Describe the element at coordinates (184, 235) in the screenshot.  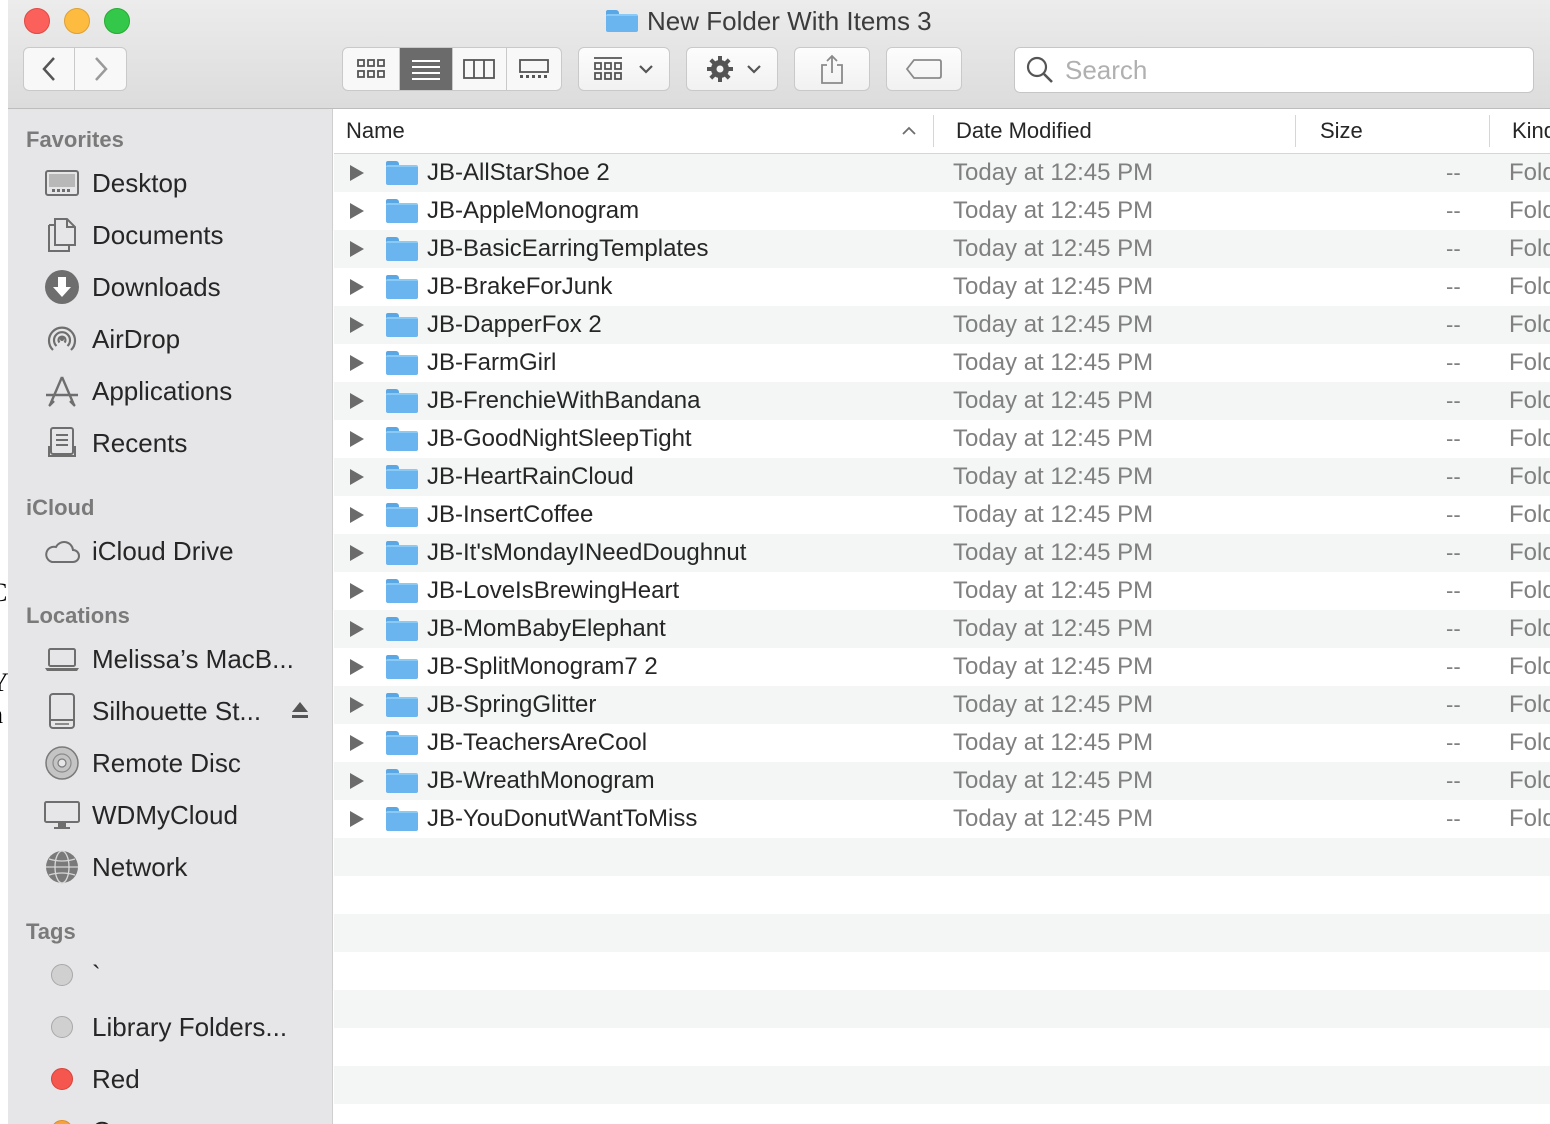
I see `sidebar-item-documents: Documents` at that location.